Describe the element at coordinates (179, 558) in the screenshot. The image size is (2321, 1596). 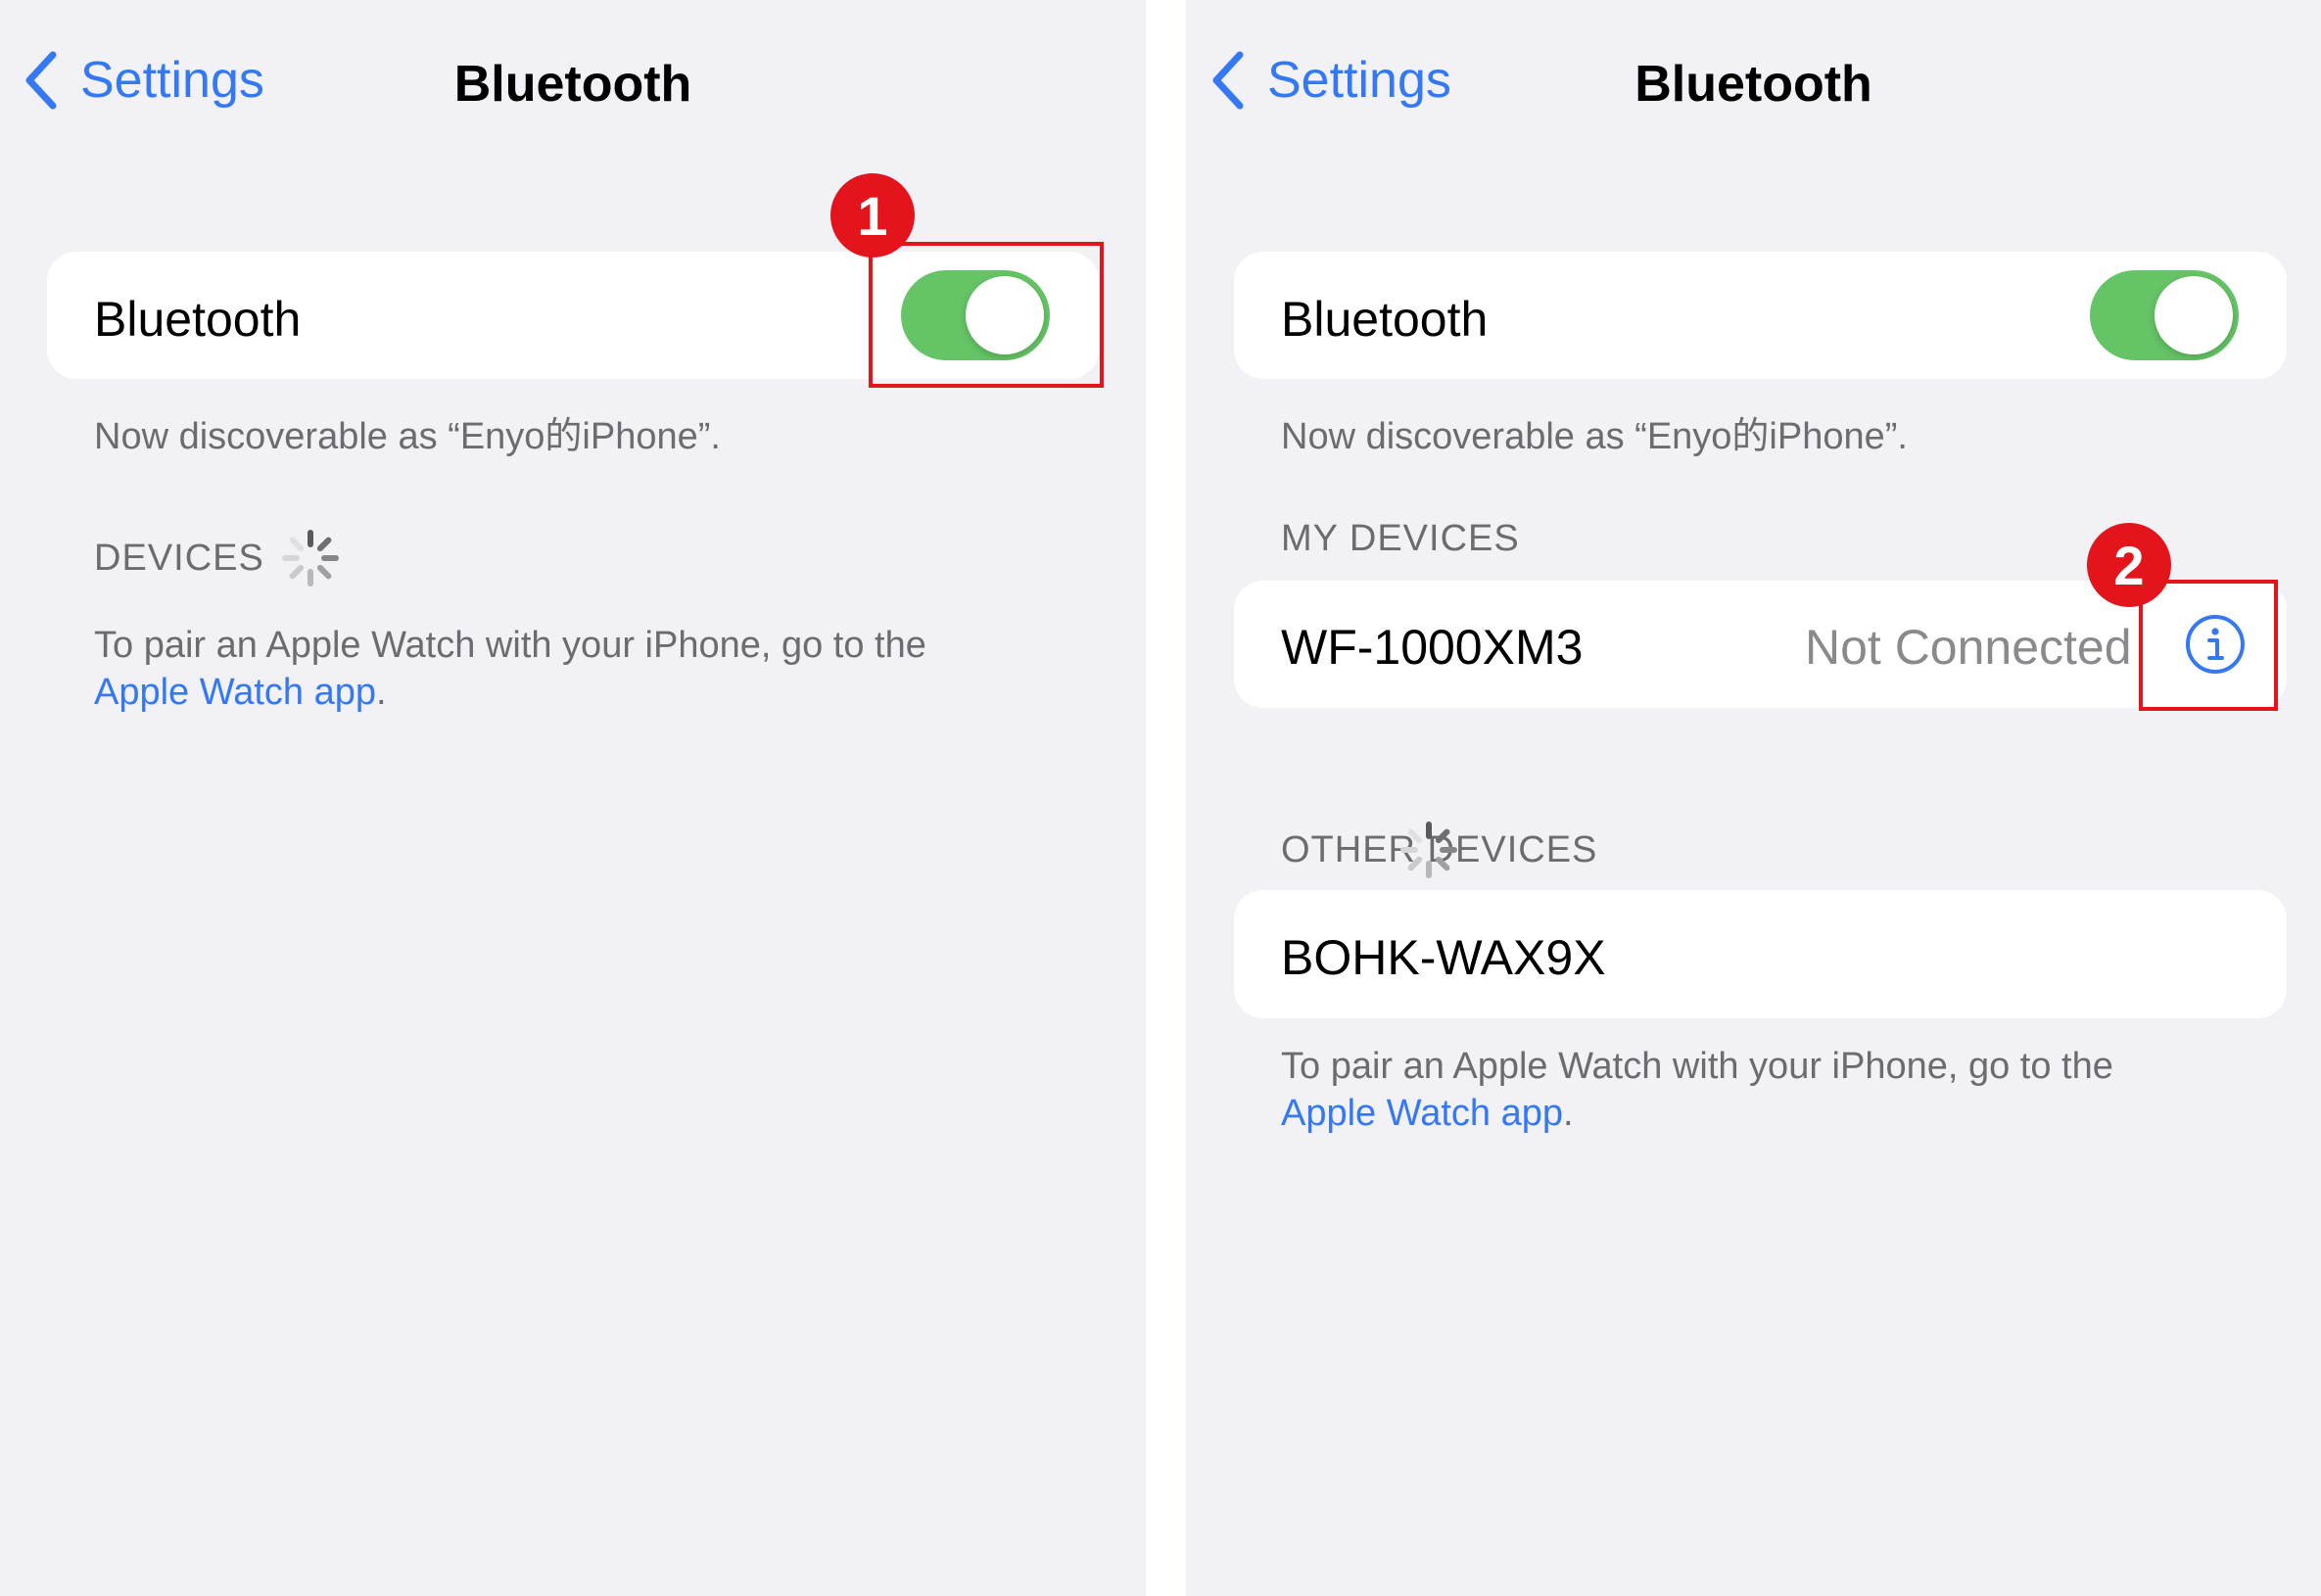
I see `devices-header: DEVICES` at that location.